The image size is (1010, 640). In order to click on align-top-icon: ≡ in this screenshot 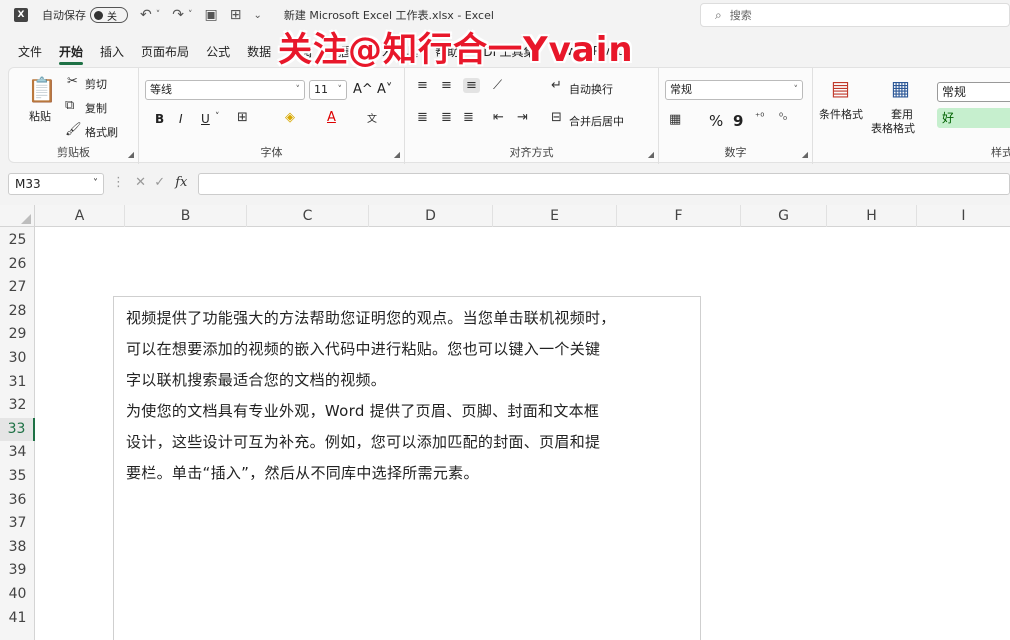, I will do `click(422, 85)`.